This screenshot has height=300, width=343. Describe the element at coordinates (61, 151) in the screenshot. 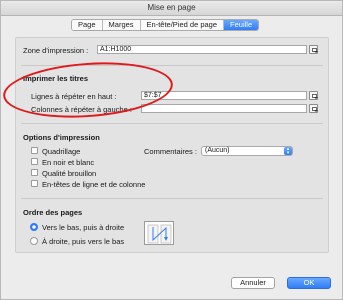

I see `gridlines-label: Quadrillage` at that location.